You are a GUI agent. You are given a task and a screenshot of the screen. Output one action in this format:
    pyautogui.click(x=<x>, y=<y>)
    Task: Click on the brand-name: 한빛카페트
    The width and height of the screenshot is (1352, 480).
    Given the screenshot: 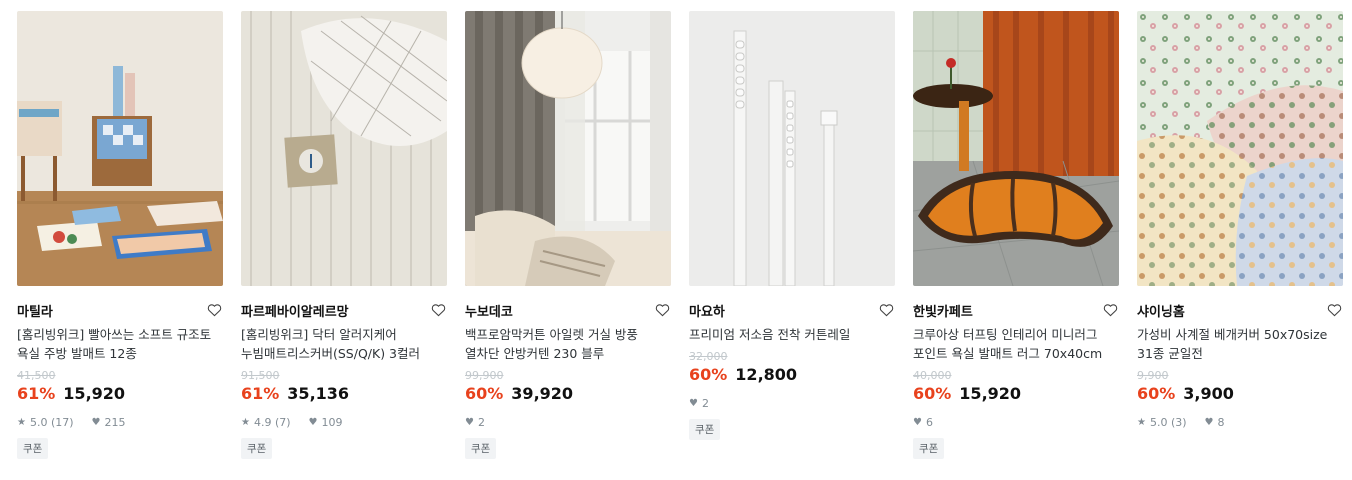 What is the action you would take?
    pyautogui.click(x=943, y=310)
    